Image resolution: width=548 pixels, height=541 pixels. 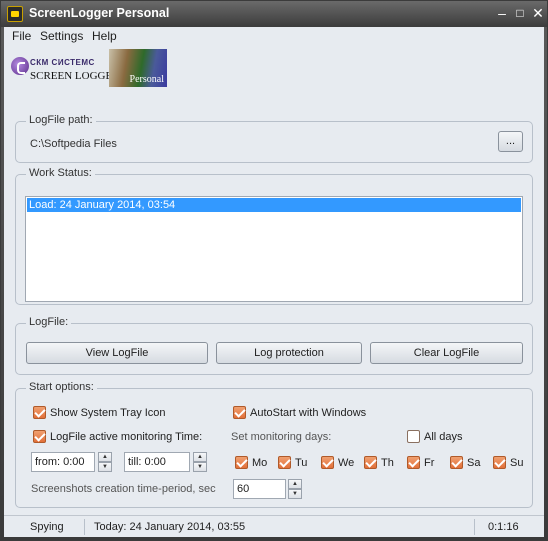 I want to click on day-su-label: Su, so click(x=517, y=463).